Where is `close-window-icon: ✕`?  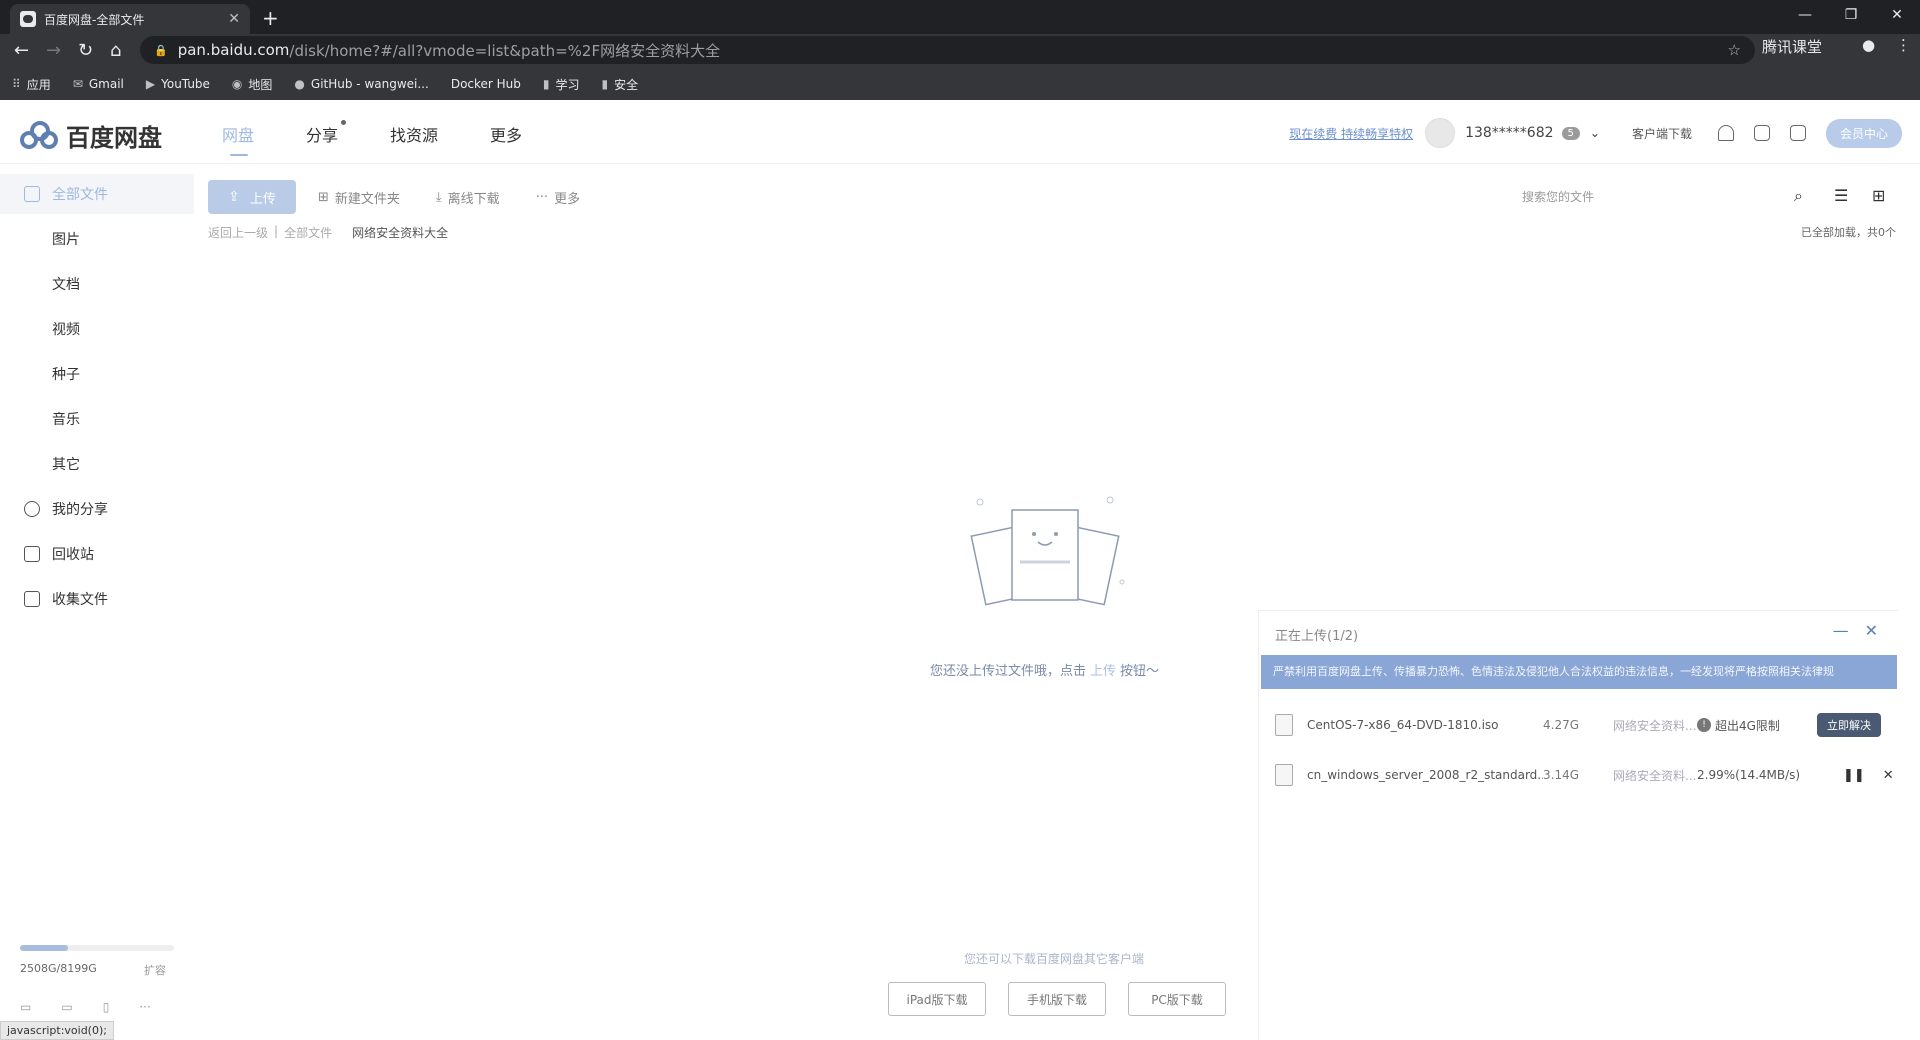
close-window-icon: ✕ is located at coordinates (1897, 17).